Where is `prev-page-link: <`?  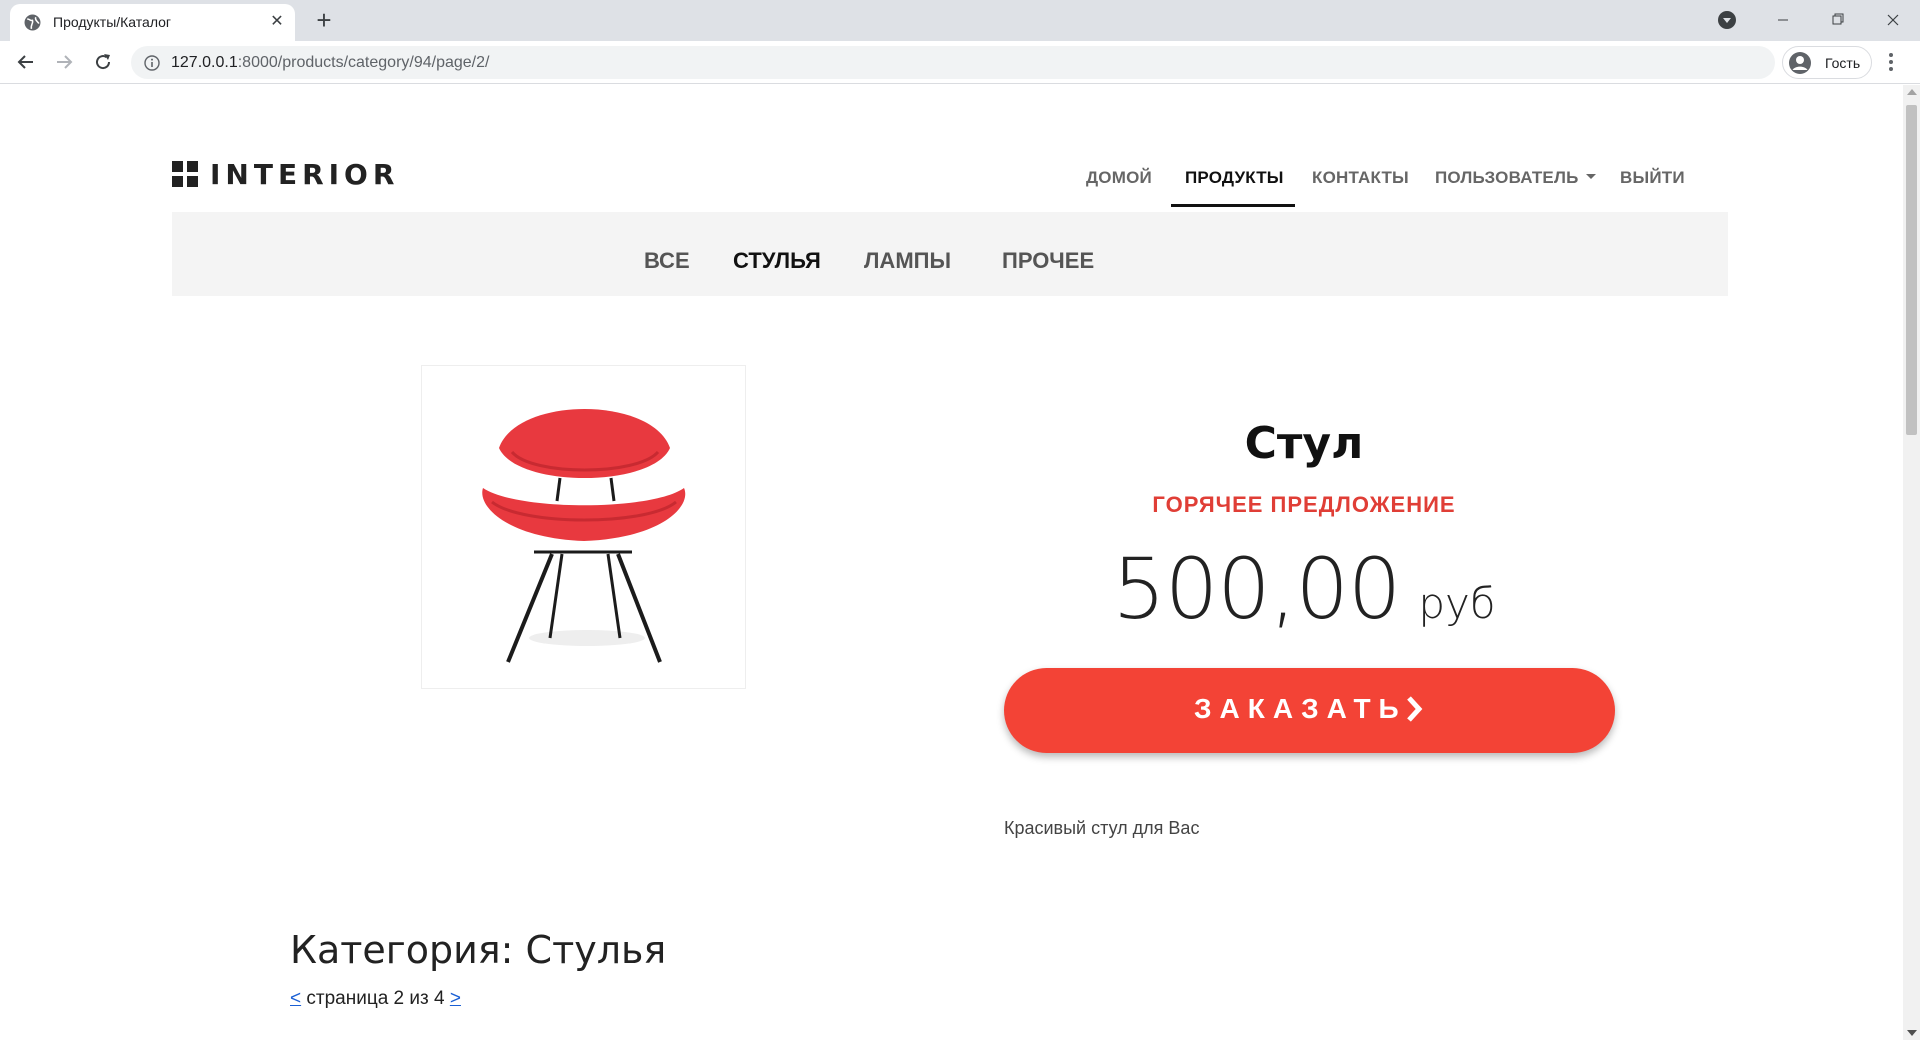 prev-page-link: < is located at coordinates (295, 998).